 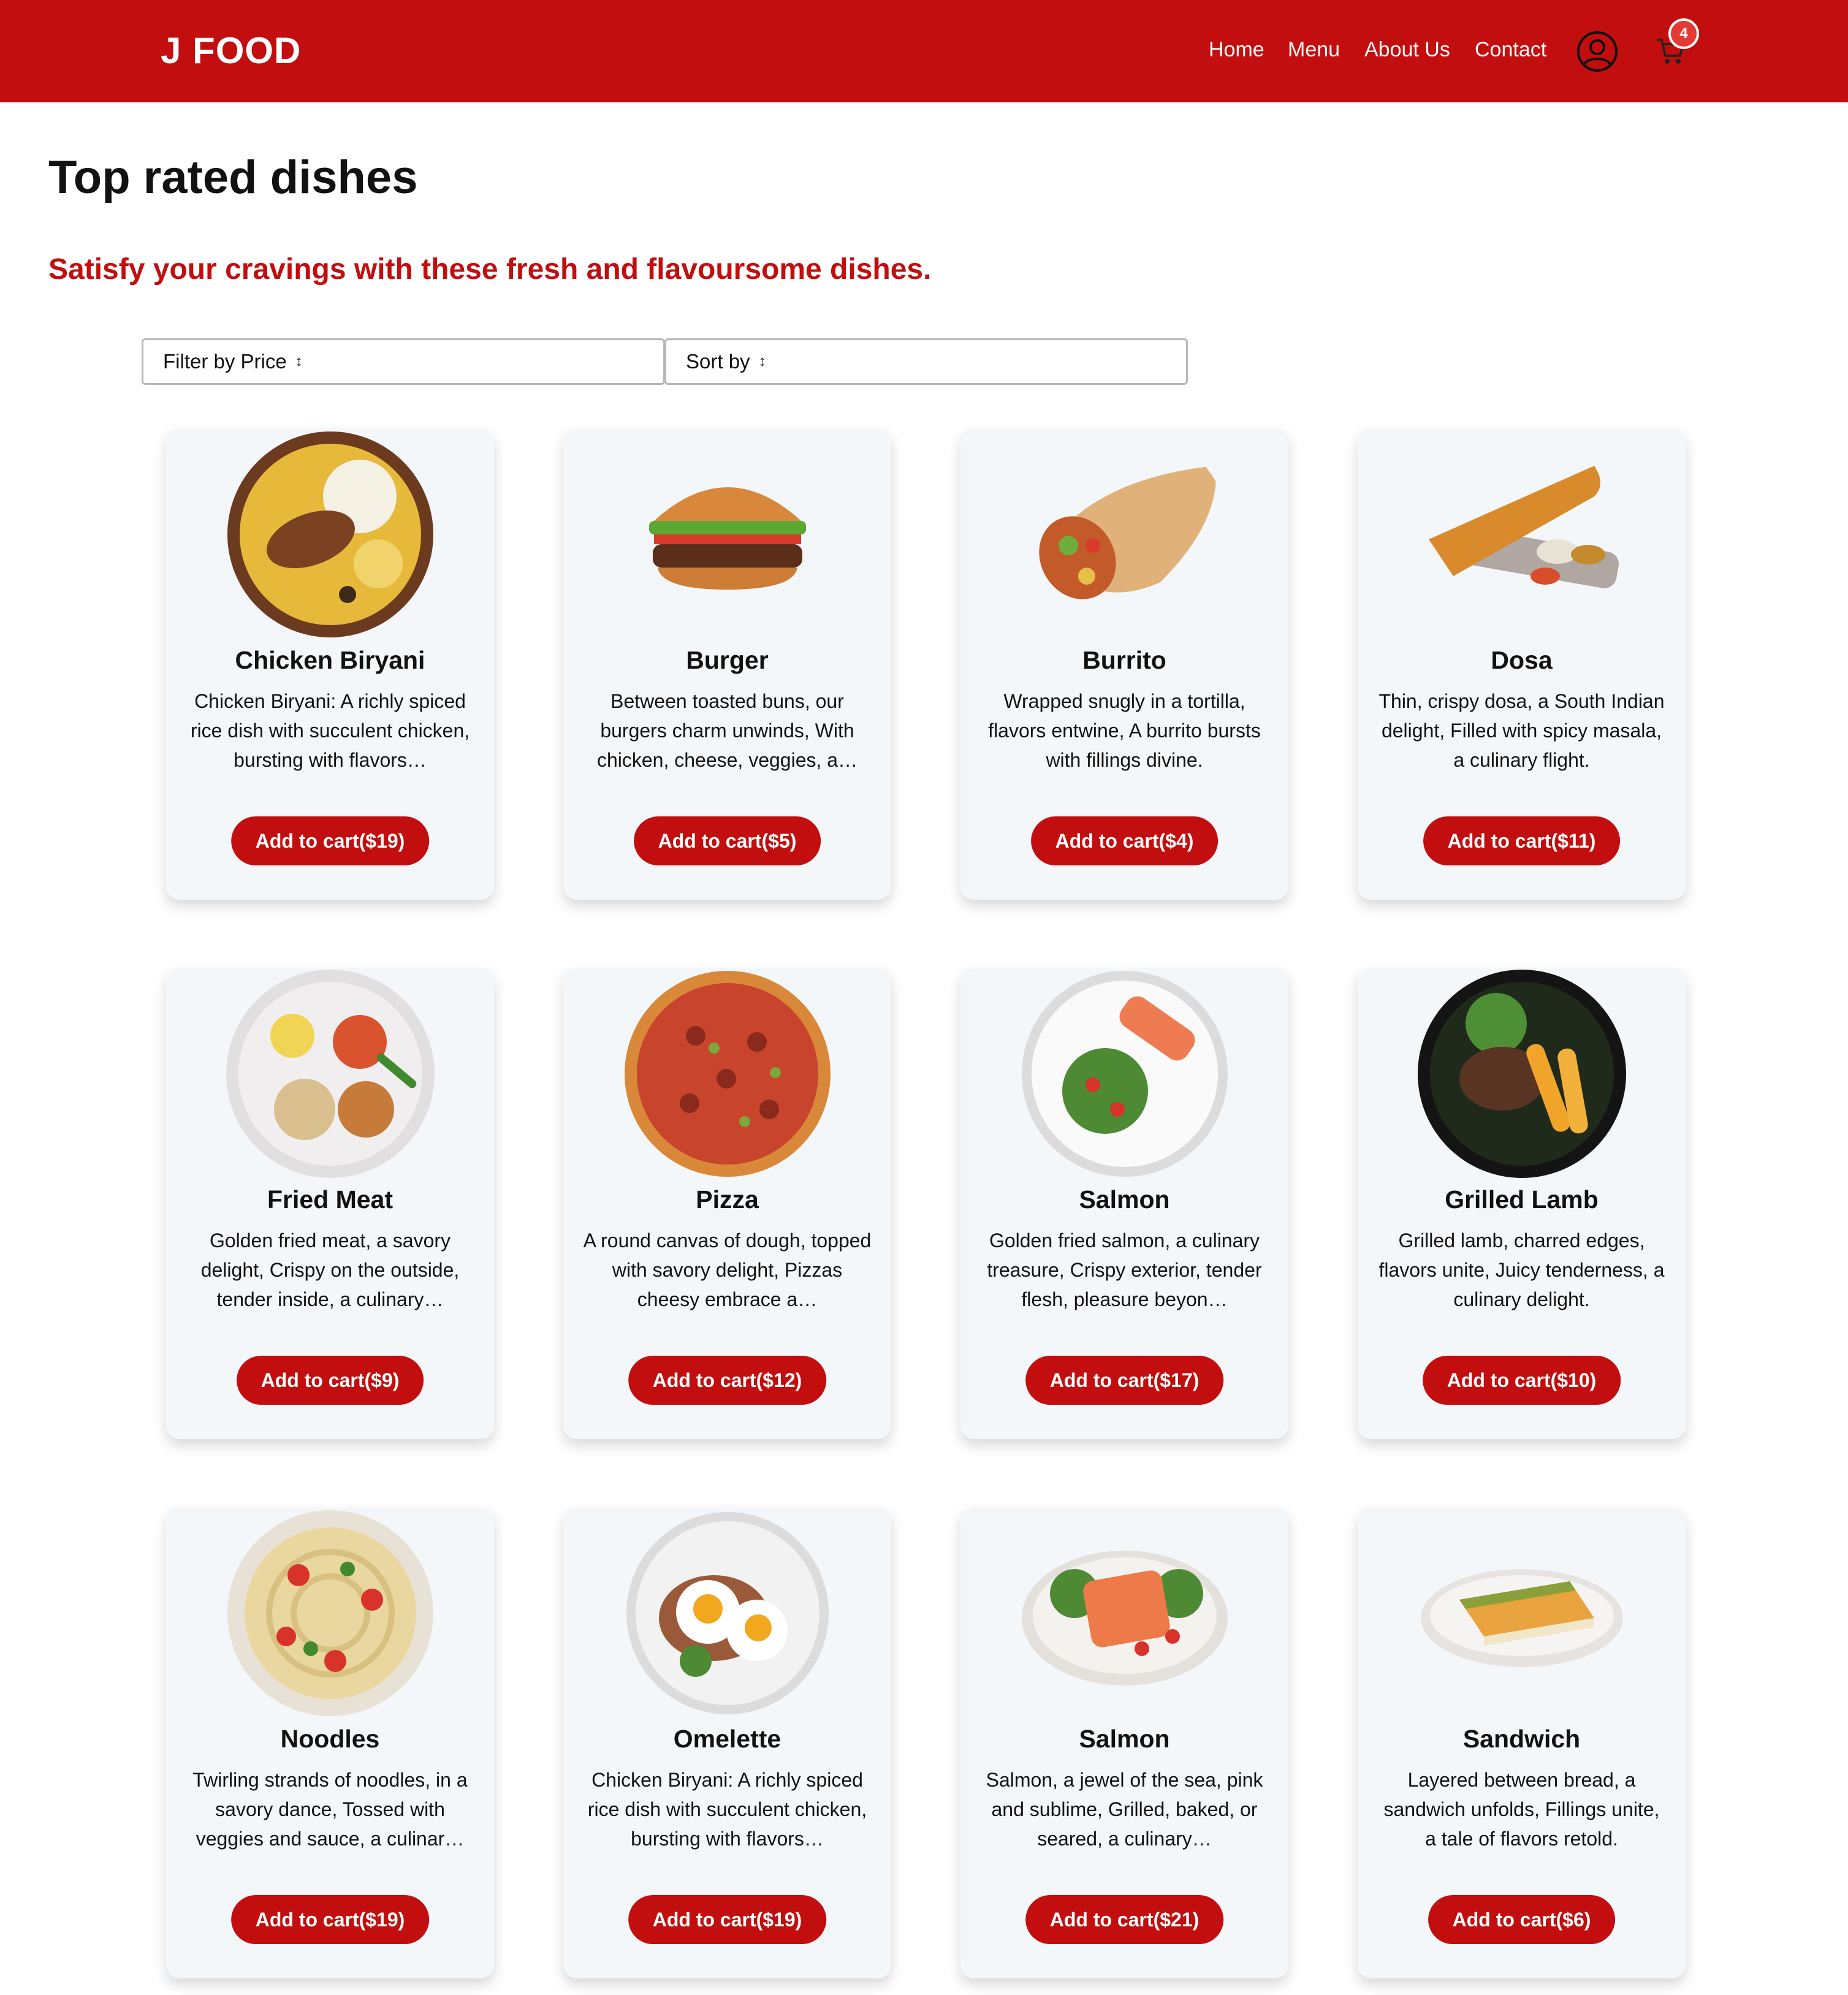 I want to click on add-to-cart-button: Add to cart($6), so click(x=1522, y=1919).